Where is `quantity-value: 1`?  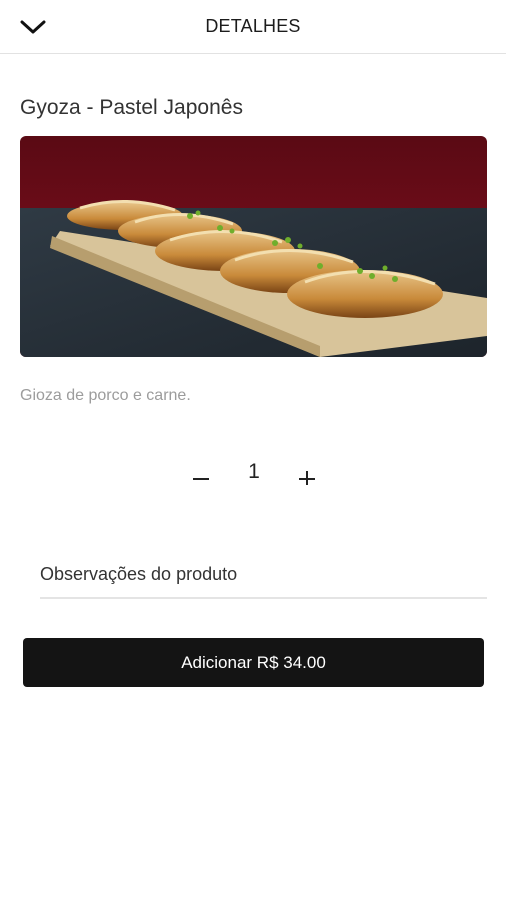
quantity-value: 1 is located at coordinates (254, 471).